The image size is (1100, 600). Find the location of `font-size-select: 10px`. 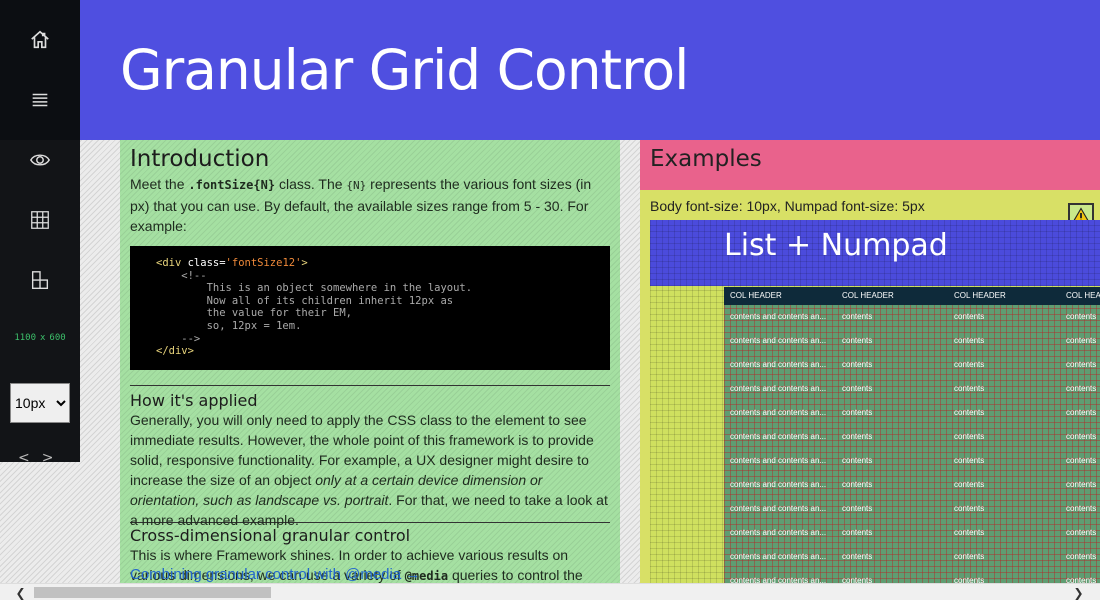

font-size-select: 10px is located at coordinates (40, 403).